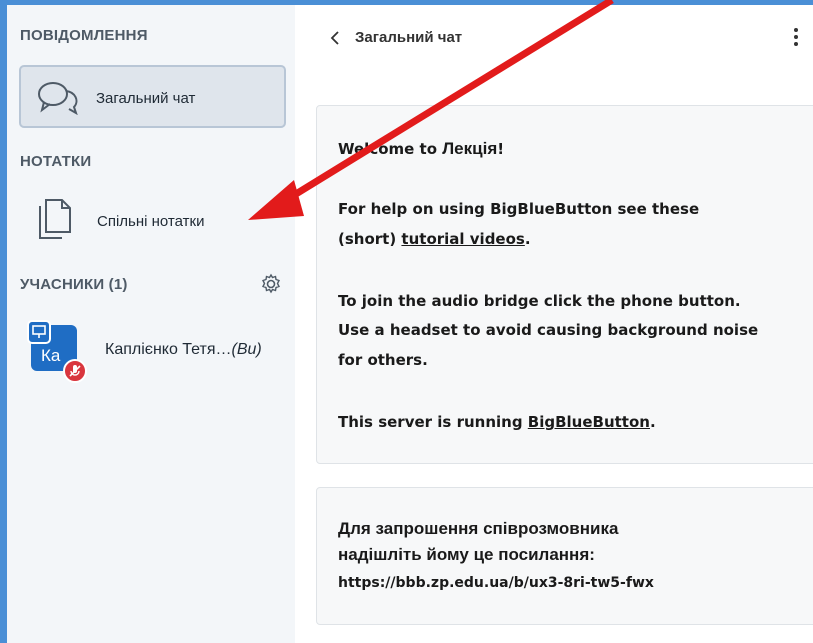 Image resolution: width=813 pixels, height=643 pixels. I want to click on user-list-item: Ка Каплієнко Тетя…(Ви), so click(157, 352).